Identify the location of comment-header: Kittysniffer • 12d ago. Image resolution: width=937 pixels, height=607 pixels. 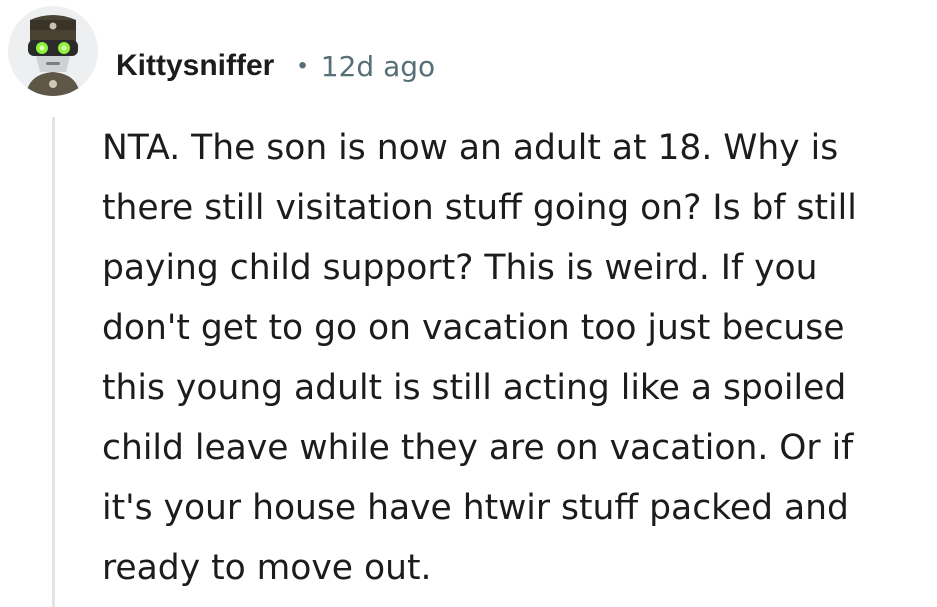
(275, 66).